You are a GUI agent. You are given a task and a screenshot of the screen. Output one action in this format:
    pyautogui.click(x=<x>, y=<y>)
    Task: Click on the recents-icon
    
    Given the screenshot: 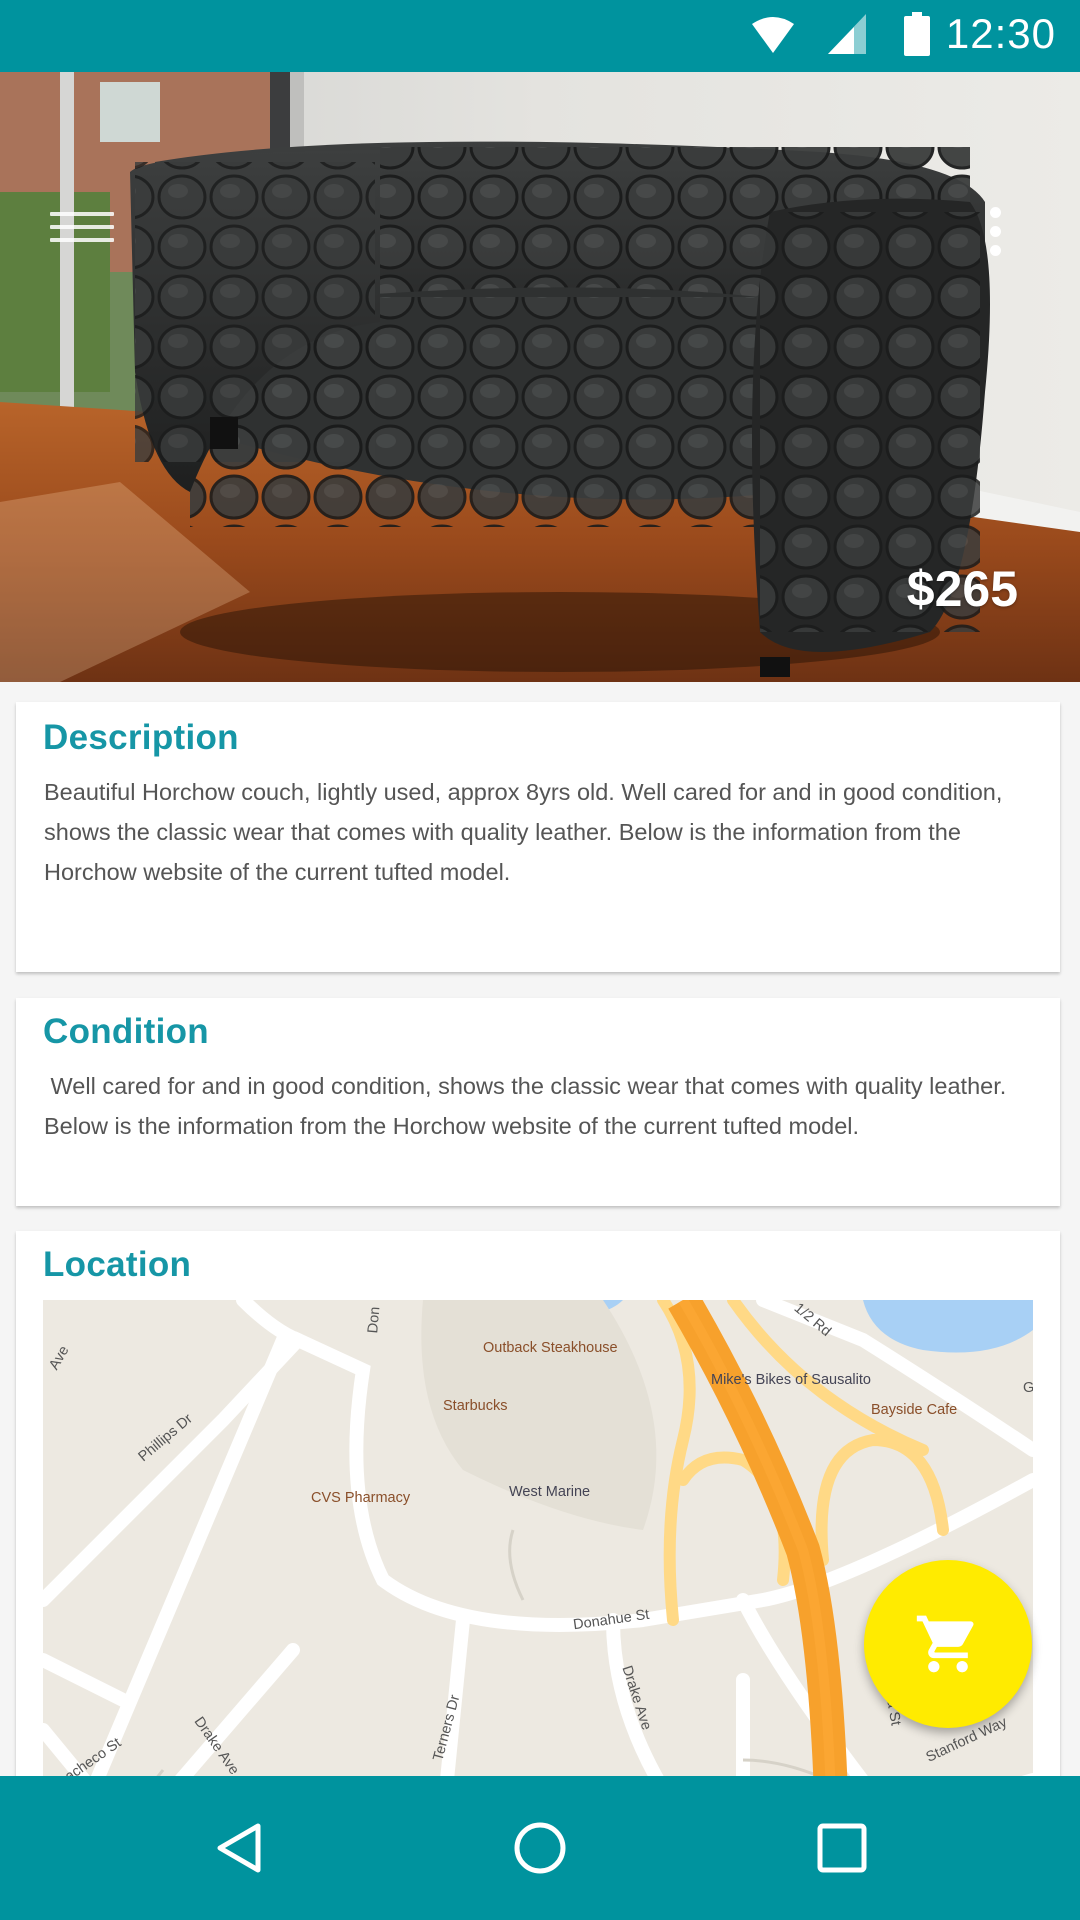 What is the action you would take?
    pyautogui.click(x=842, y=1848)
    